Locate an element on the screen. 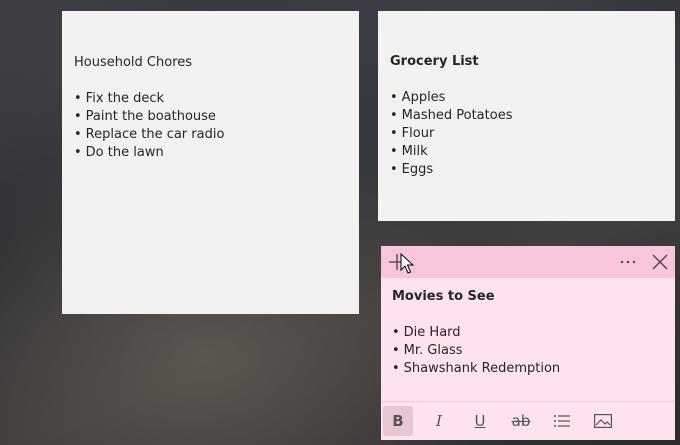 The image size is (680, 445). more-icon is located at coordinates (628, 262).